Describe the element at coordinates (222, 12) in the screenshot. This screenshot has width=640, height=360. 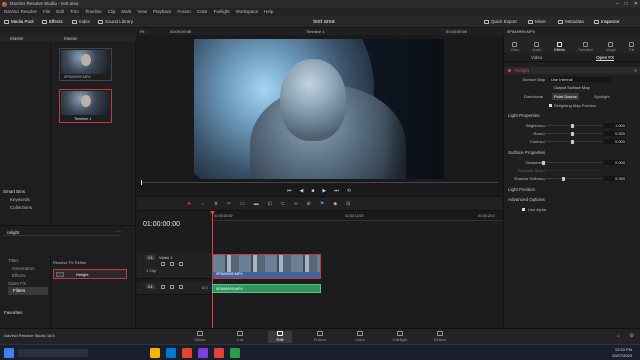
I see `menu-fairlight: Fairlight` at that location.